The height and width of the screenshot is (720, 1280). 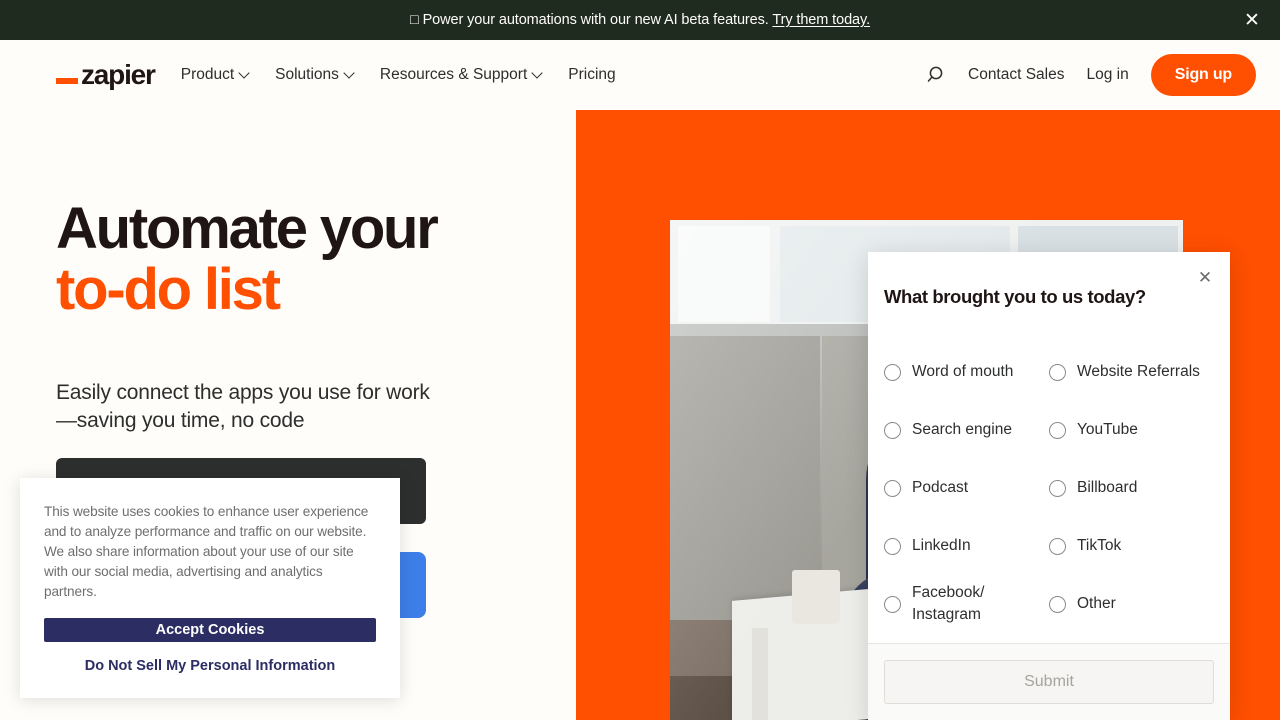 I want to click on nav-label: Solutions, so click(x=307, y=74).